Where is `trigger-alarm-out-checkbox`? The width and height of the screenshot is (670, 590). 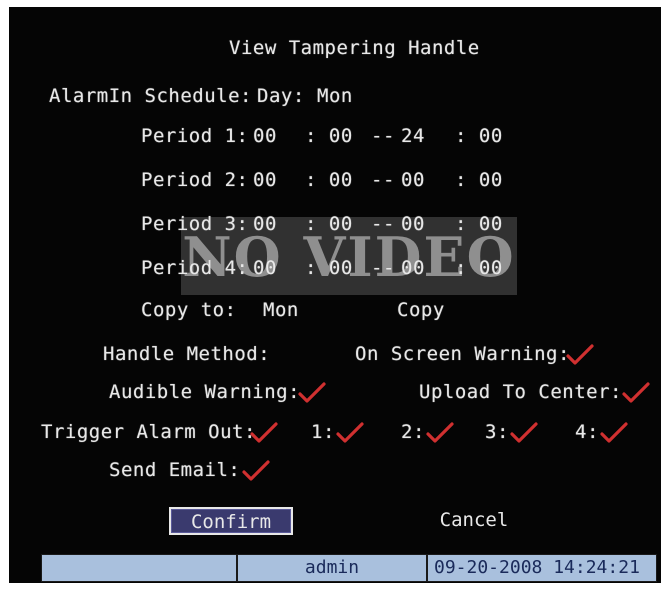 trigger-alarm-out-checkbox is located at coordinates (264, 433).